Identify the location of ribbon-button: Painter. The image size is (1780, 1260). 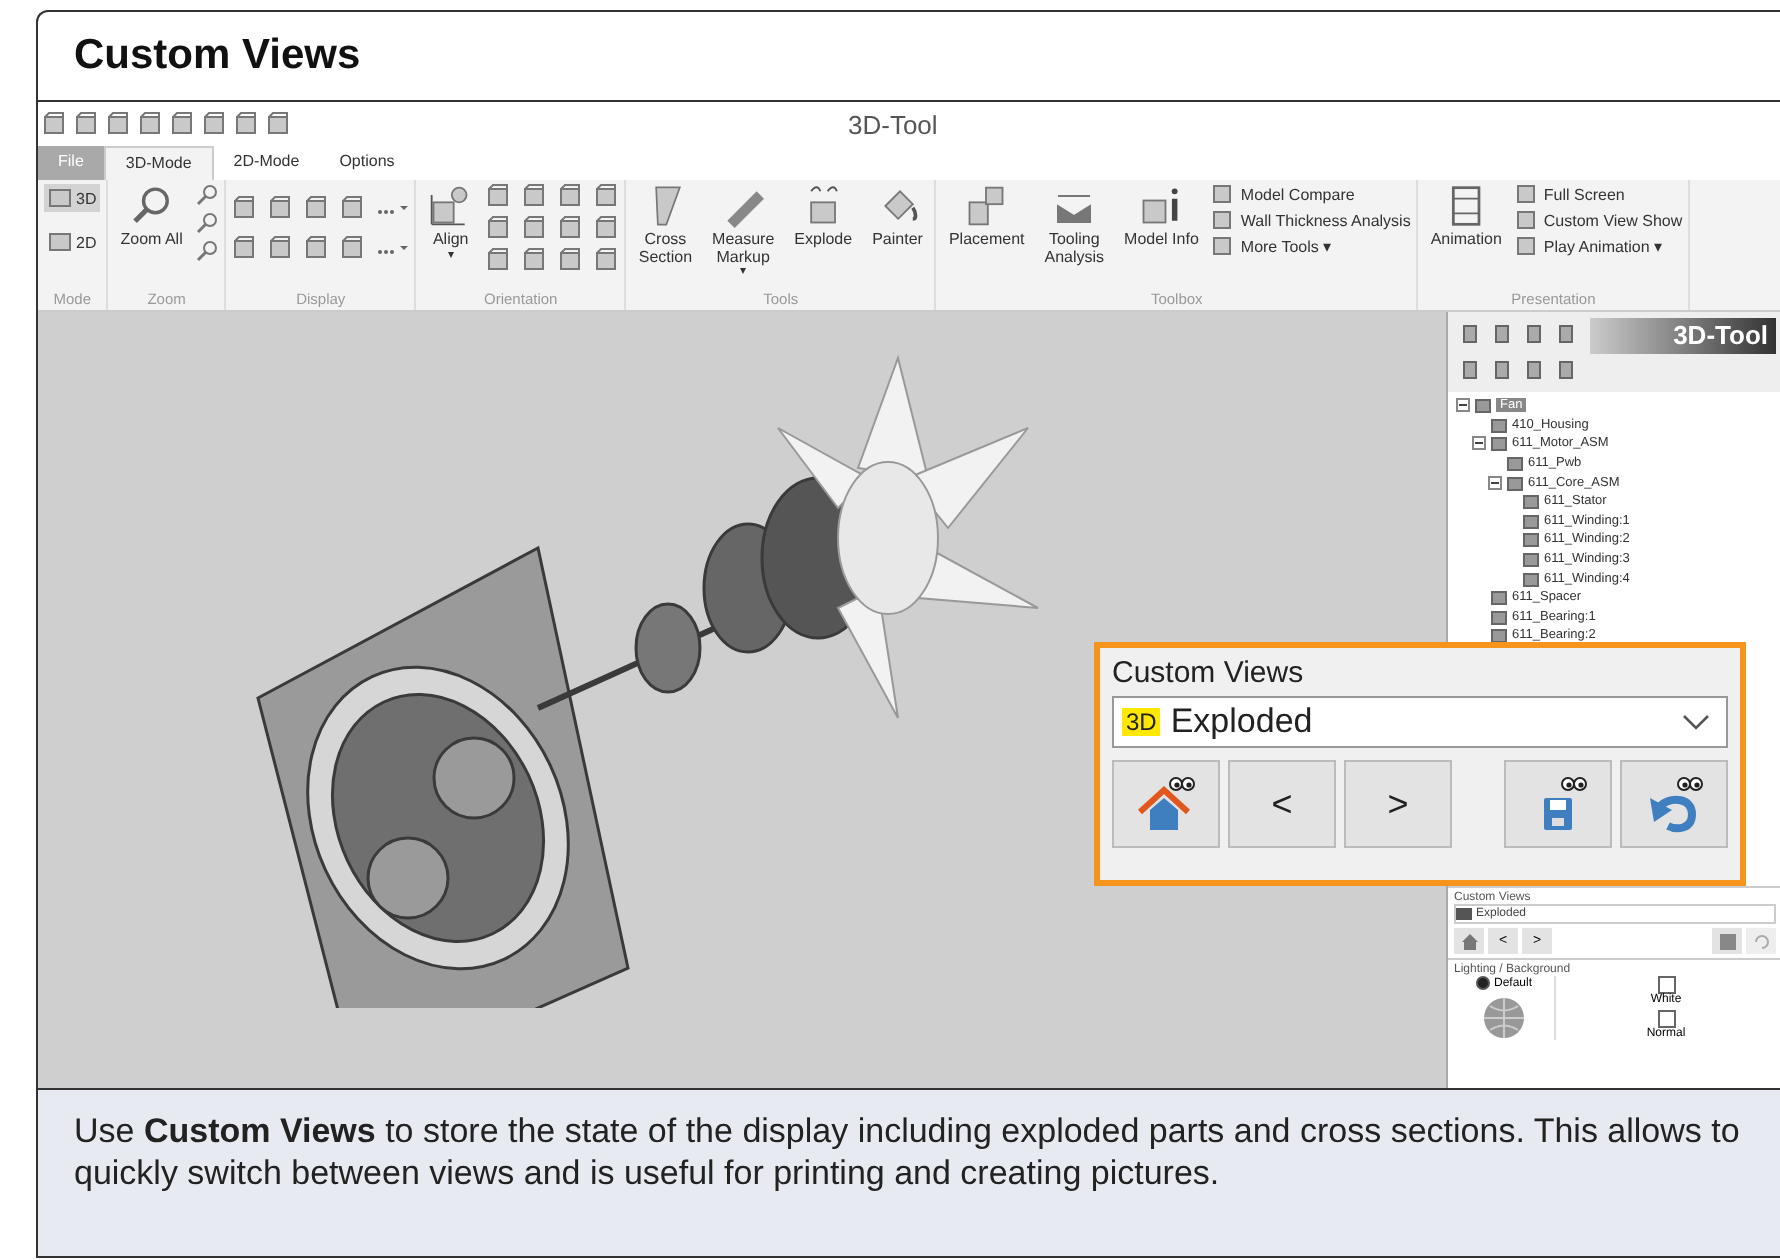
(897, 216).